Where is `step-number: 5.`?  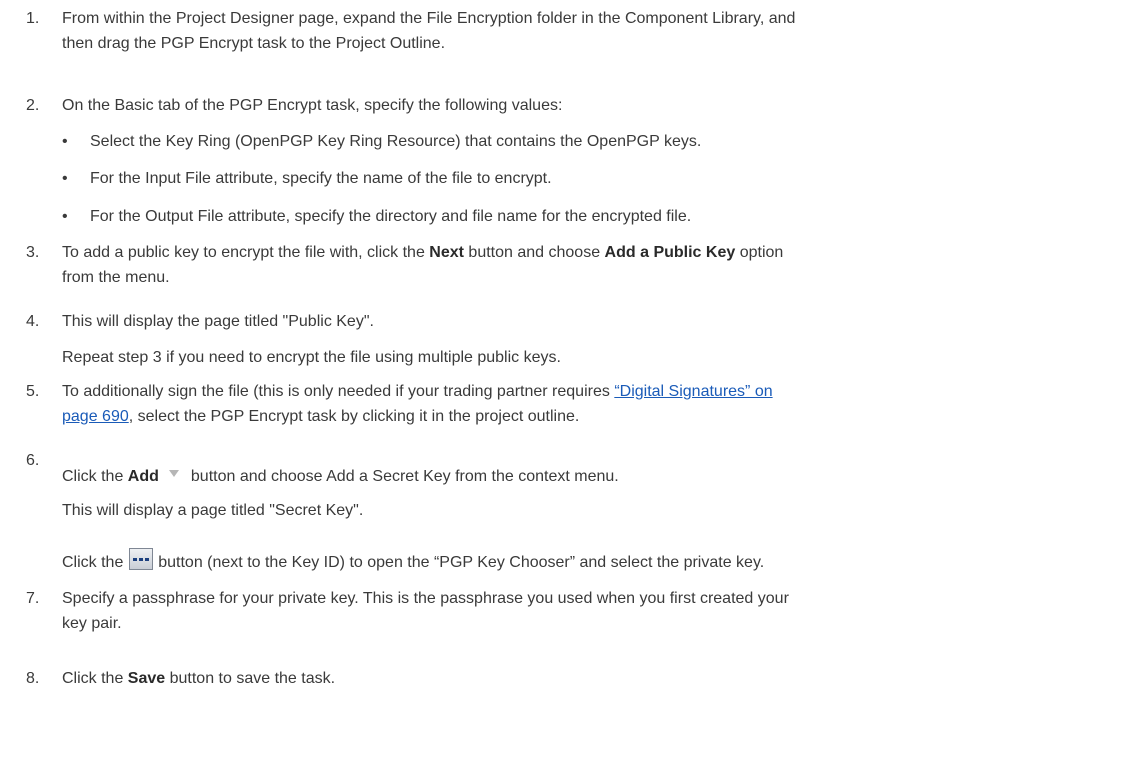 step-number: 5. is located at coordinates (33, 391).